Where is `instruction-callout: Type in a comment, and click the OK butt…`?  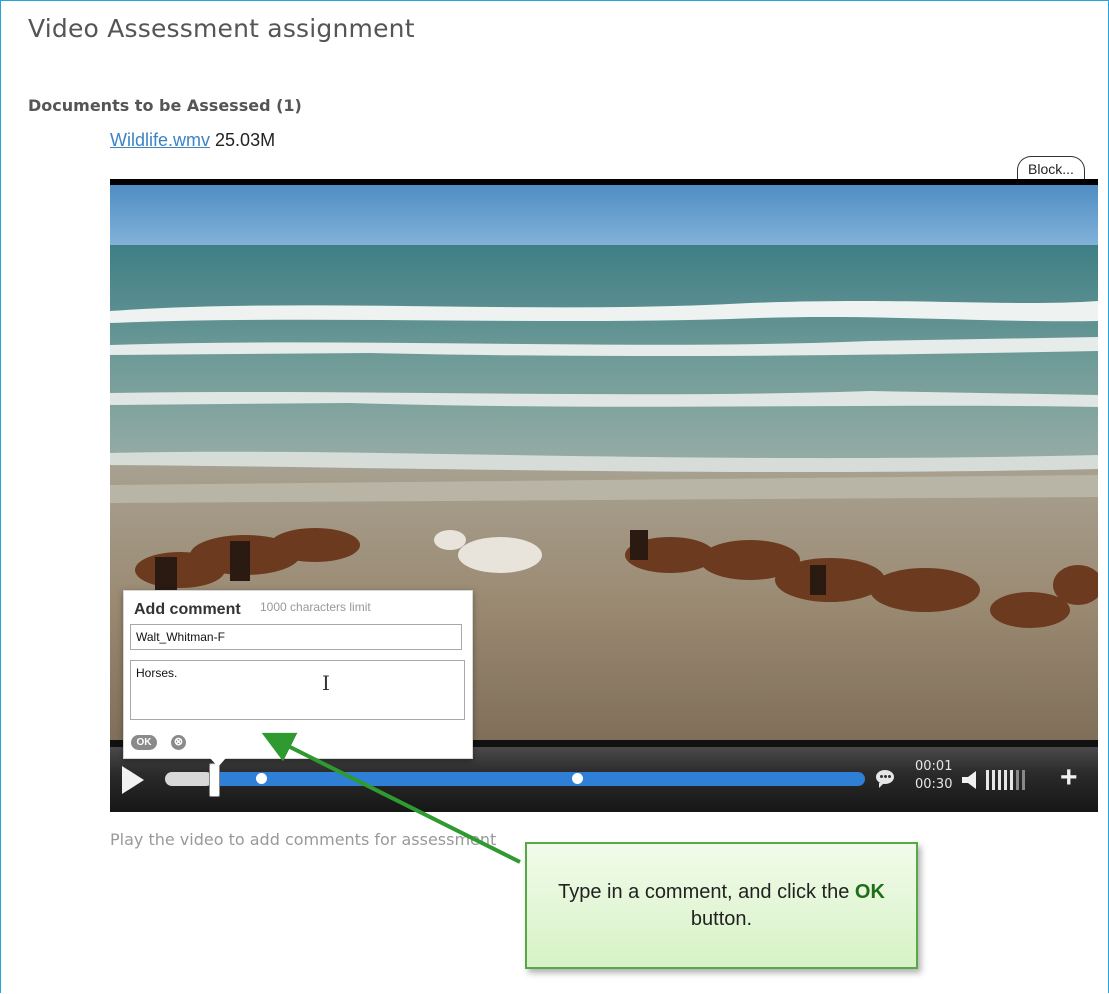
instruction-callout: Type in a comment, and click the OK butt… is located at coordinates (721, 905).